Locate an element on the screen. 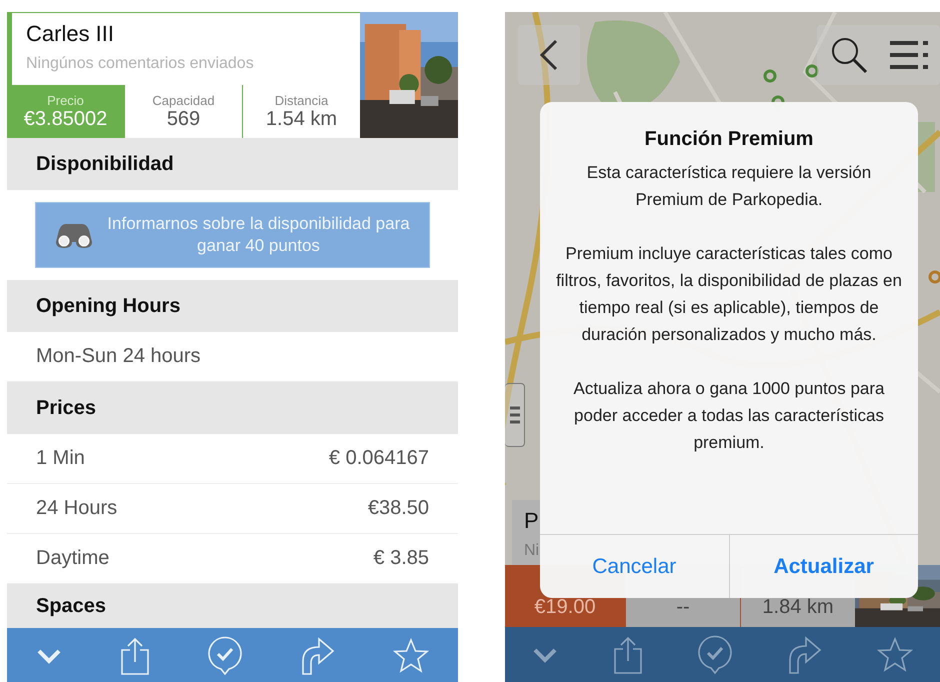 Image resolution: width=940 pixels, height=682 pixels. row-value: € 0.064167 is located at coordinates (378, 458).